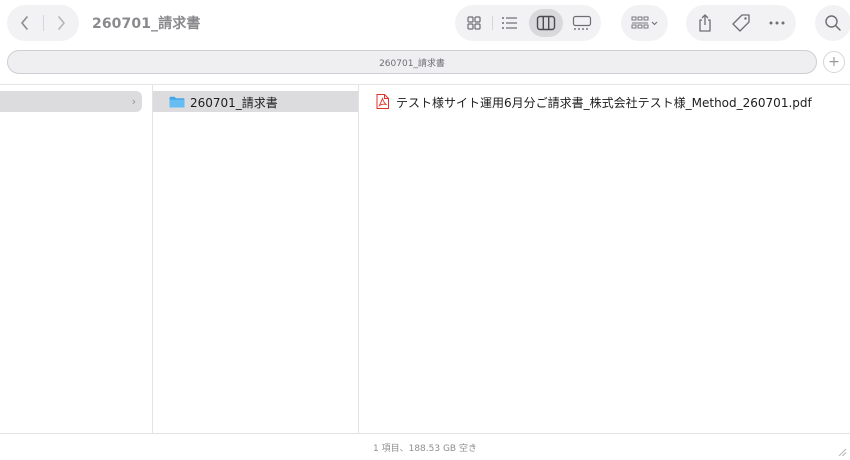 This screenshot has width=850, height=460. I want to click on folder-icon, so click(177, 102).